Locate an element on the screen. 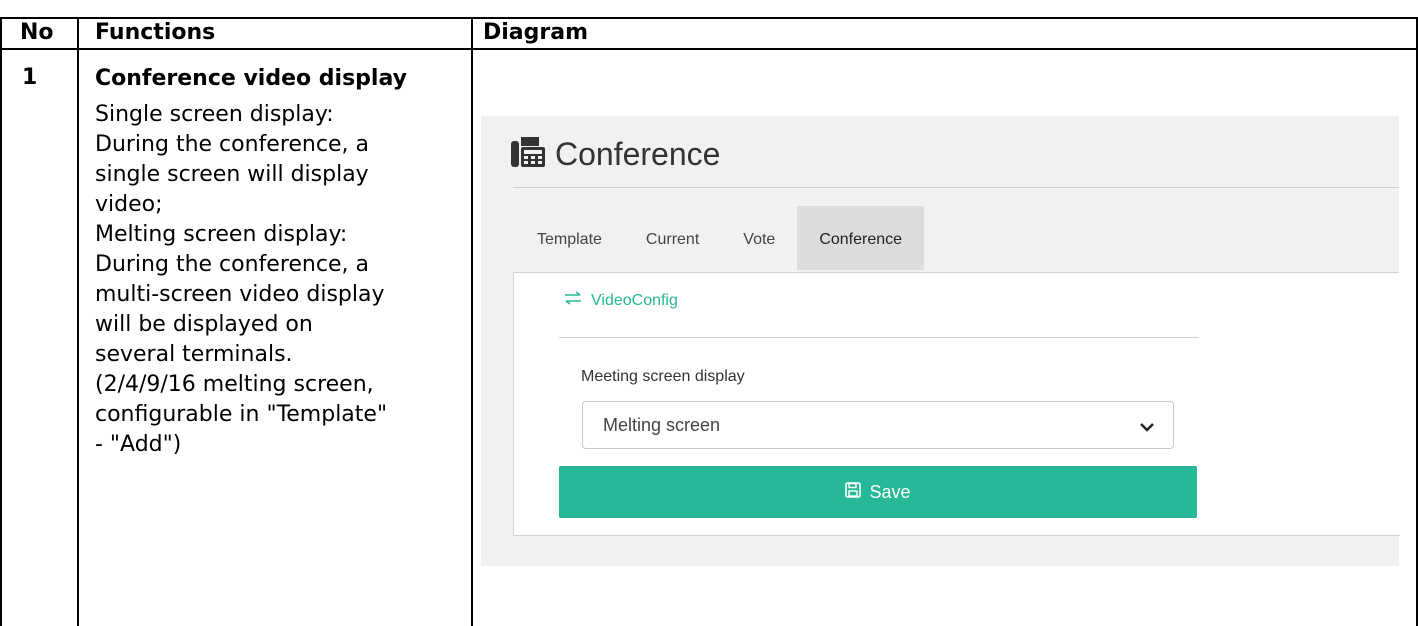 Image resolution: width=1418 pixels, height=626 pixels. header-diagram: Diagram is located at coordinates (536, 32).